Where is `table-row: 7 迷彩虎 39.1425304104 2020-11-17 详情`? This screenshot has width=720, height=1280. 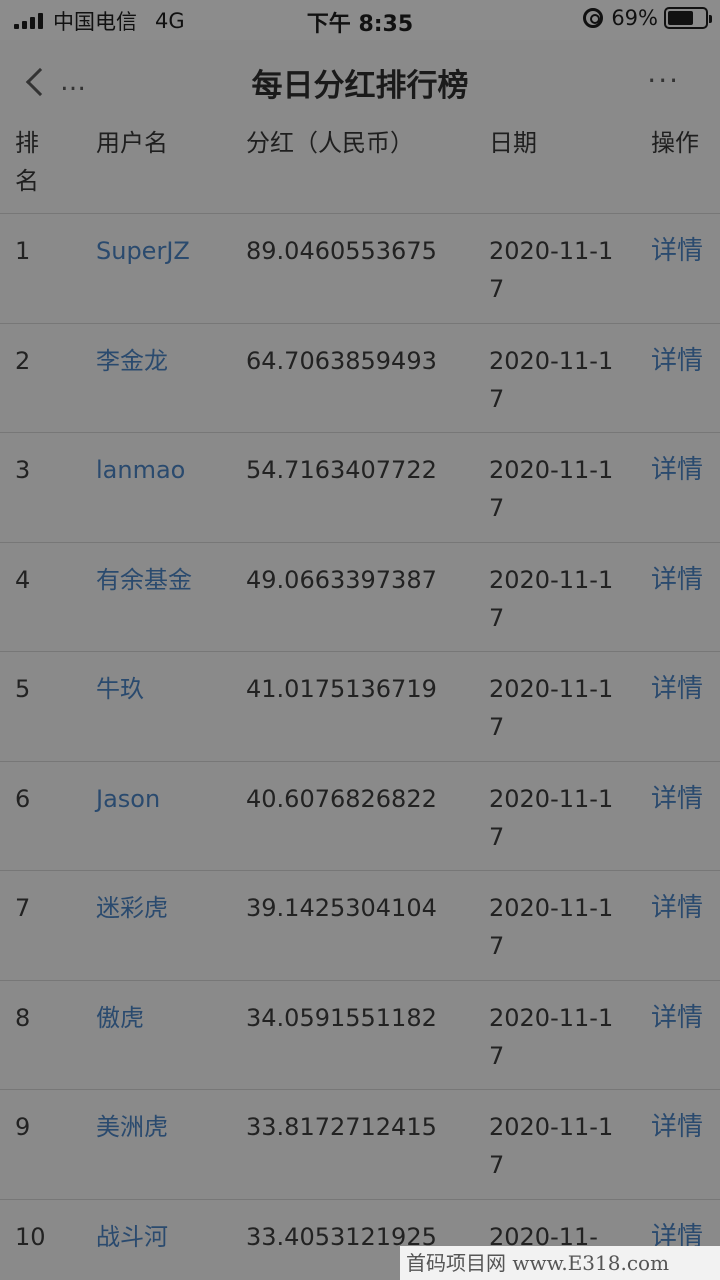
table-row: 7 迷彩虎 39.1425304104 2020-11-17 详情 is located at coordinates (360, 926).